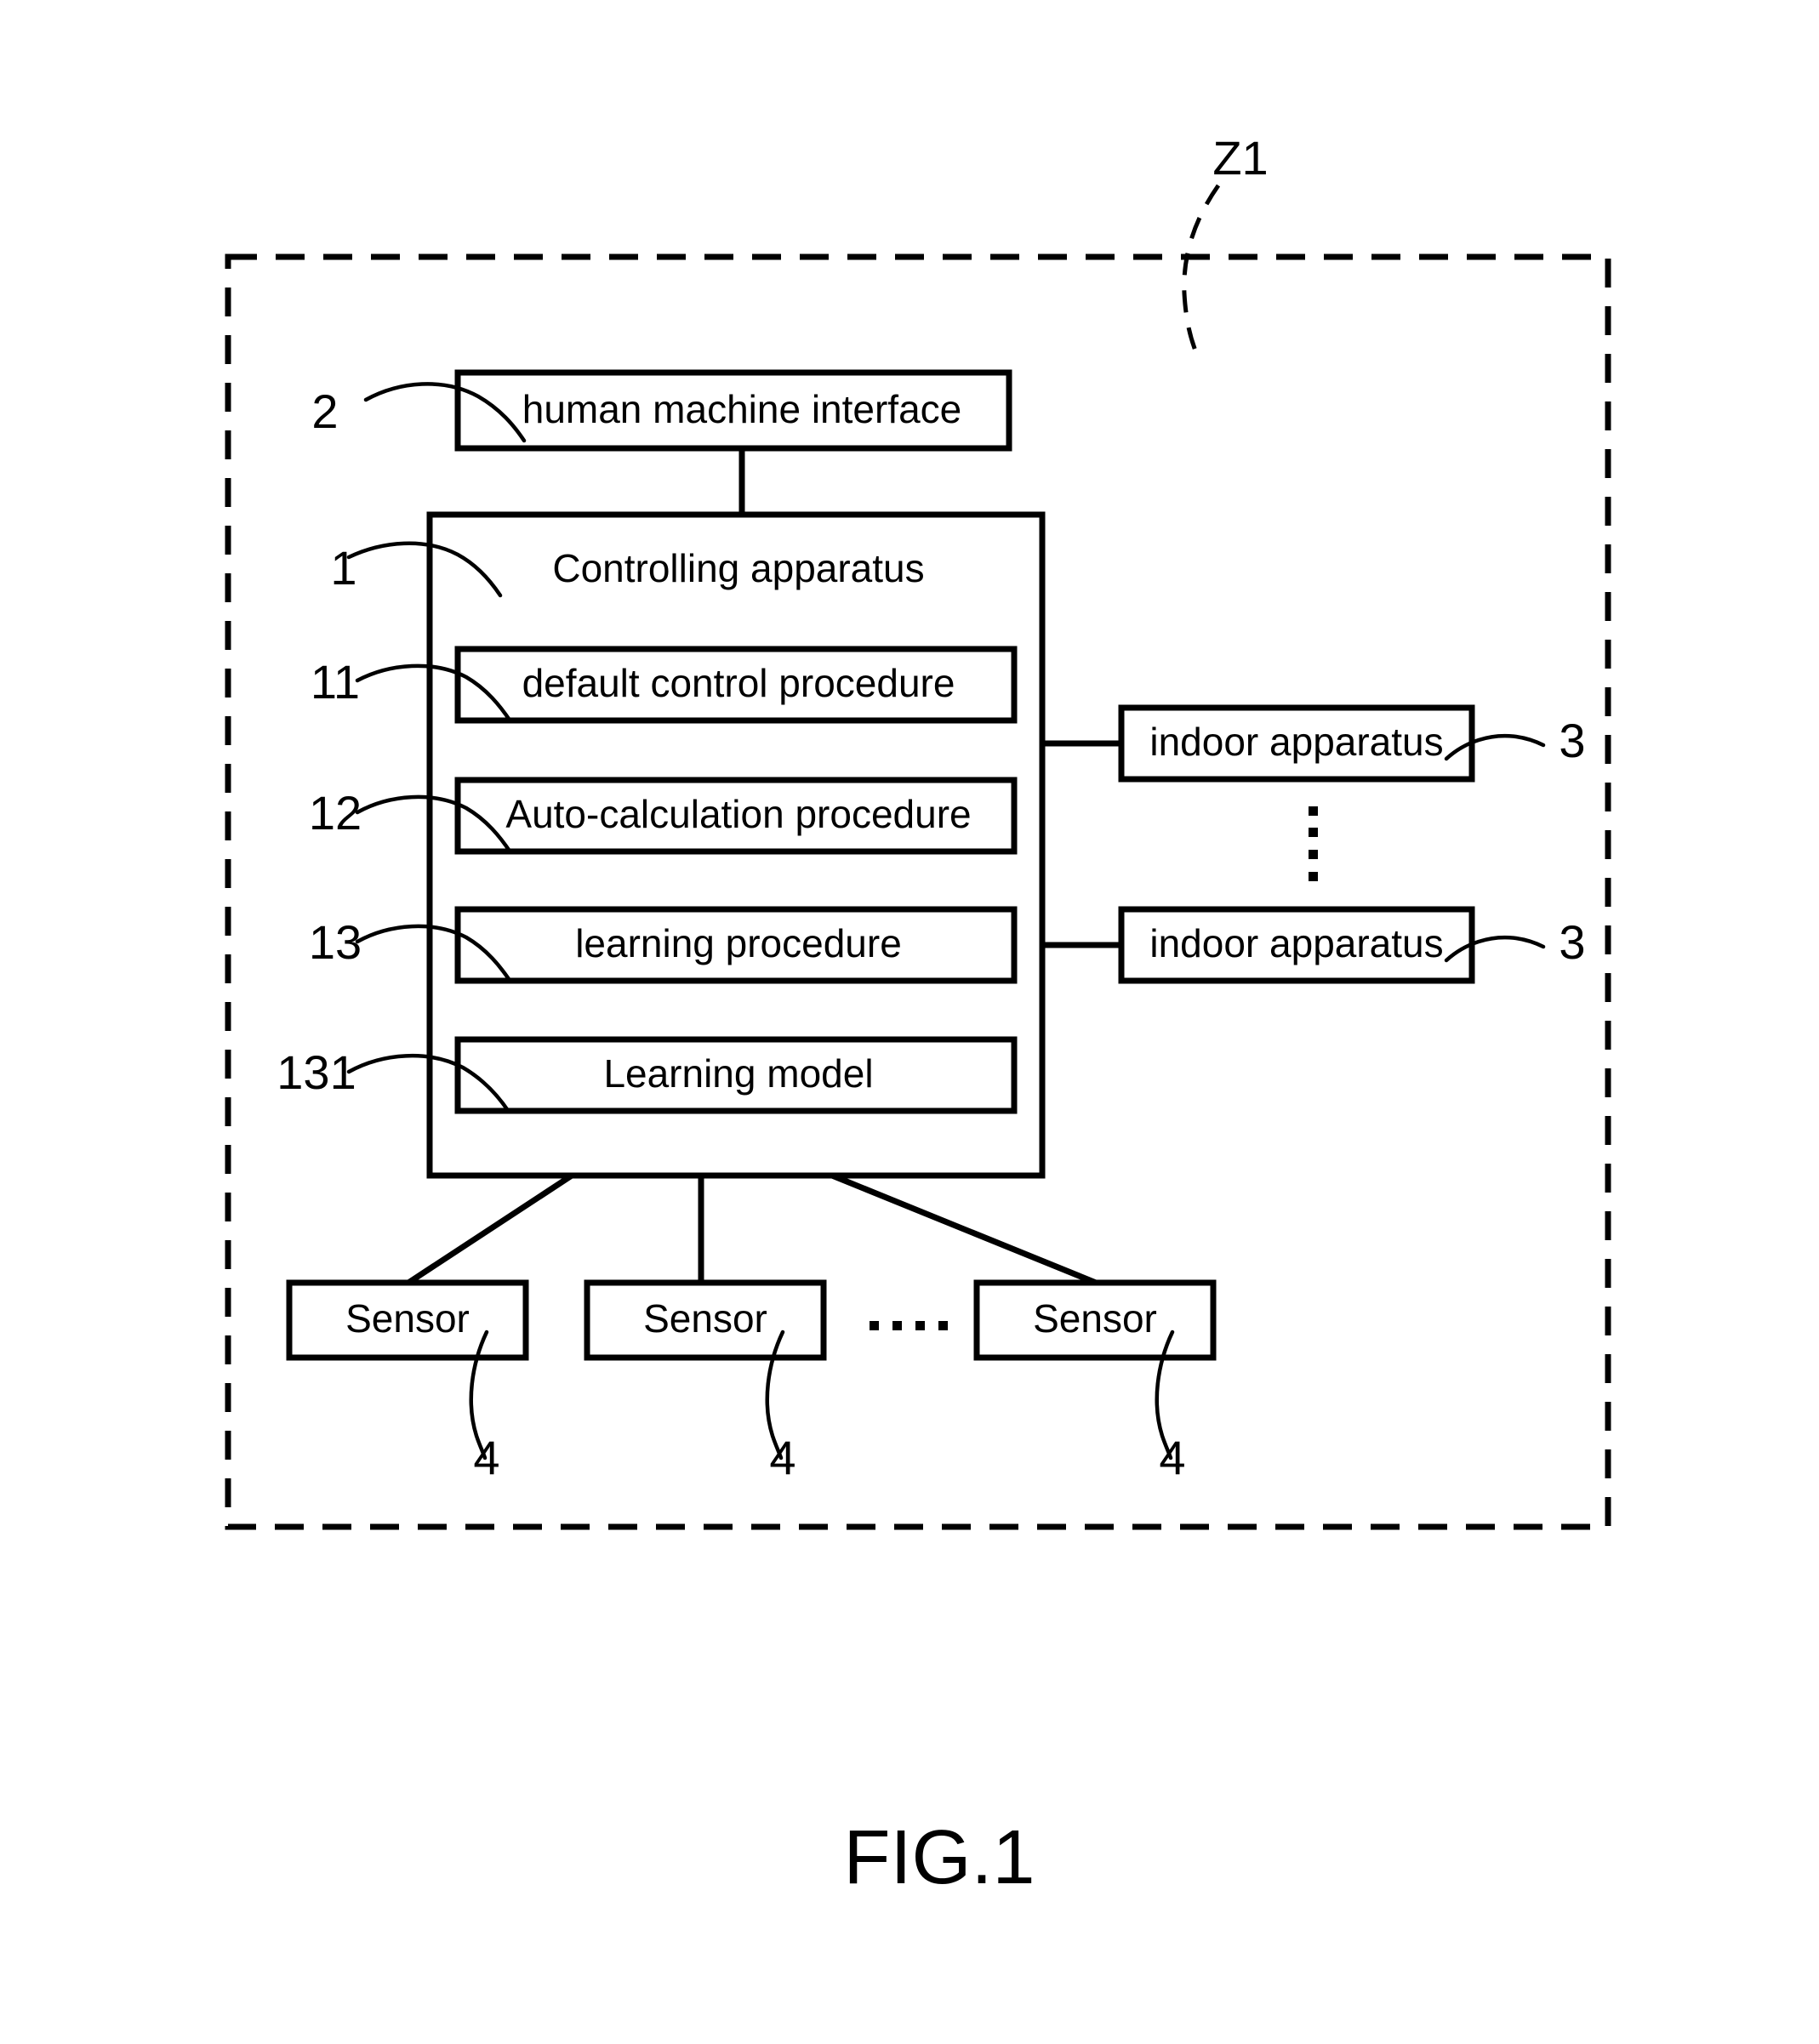 This screenshot has height=2044, width=1819. I want to click on ref-label-4-3: 4, so click(1172, 1457).